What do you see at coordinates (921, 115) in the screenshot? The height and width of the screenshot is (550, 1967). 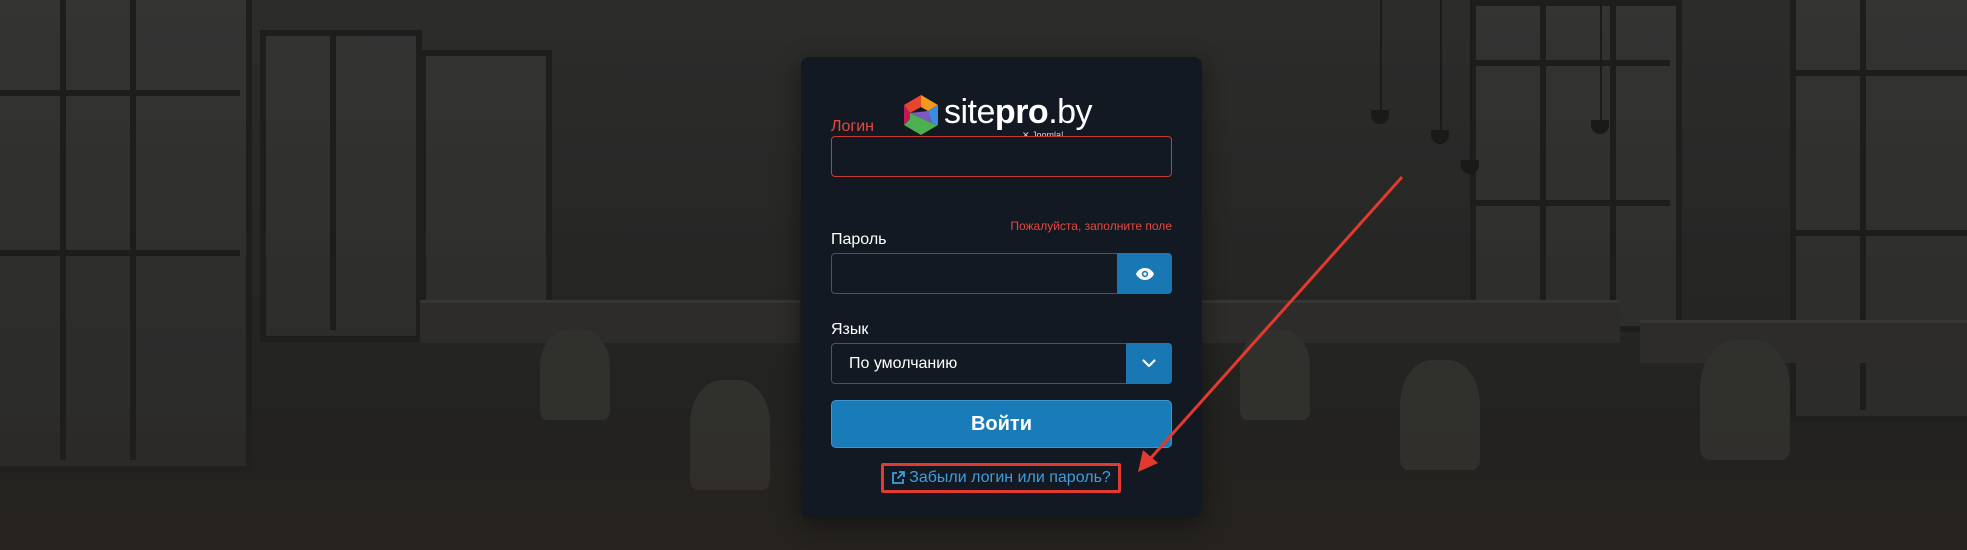 I see `sitepro-logo-mark-icon` at bounding box center [921, 115].